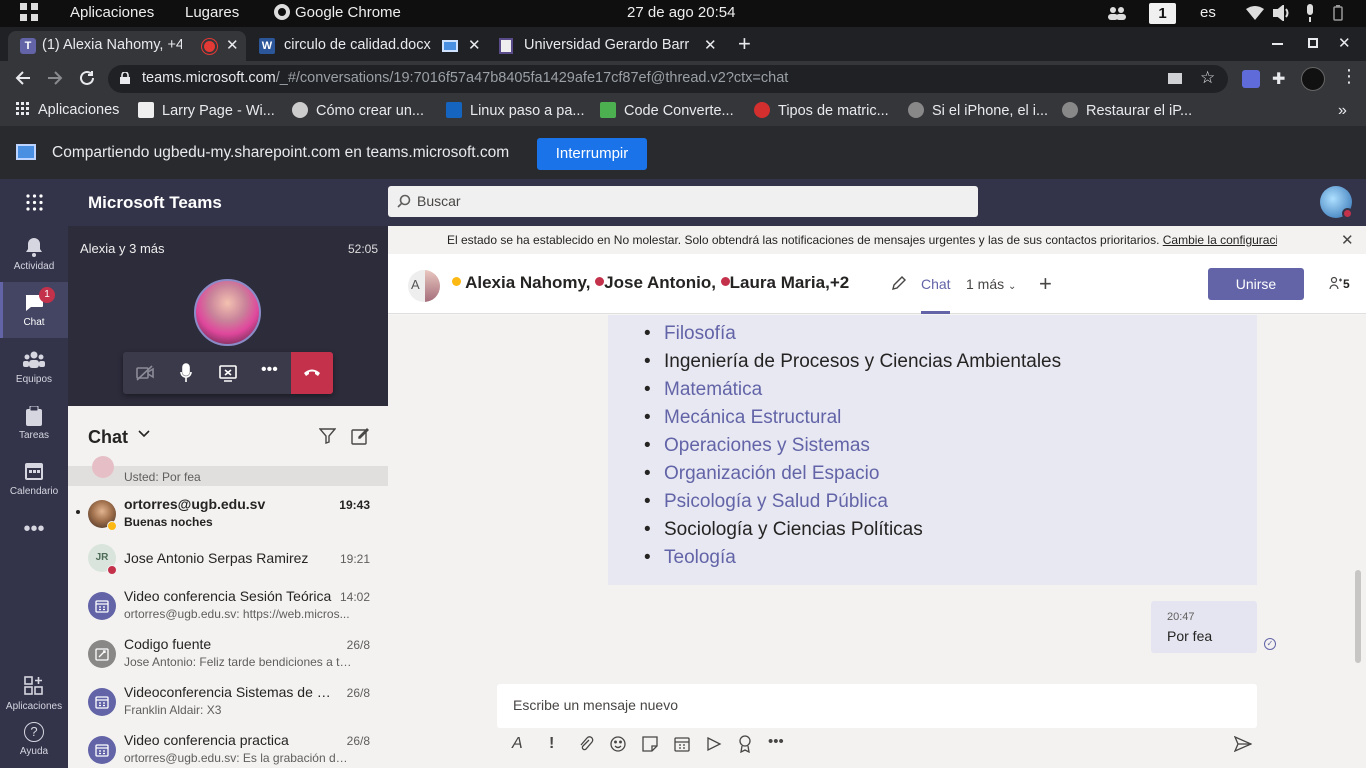 The image size is (1366, 768). I want to click on rail-apps: Aplicaciones, so click(34, 694).